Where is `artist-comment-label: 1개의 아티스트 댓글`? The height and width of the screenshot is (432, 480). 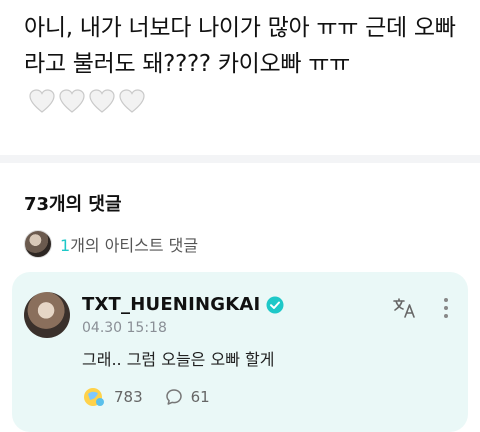
artist-comment-label: 1개의 아티스트 댓글 is located at coordinates (129, 244).